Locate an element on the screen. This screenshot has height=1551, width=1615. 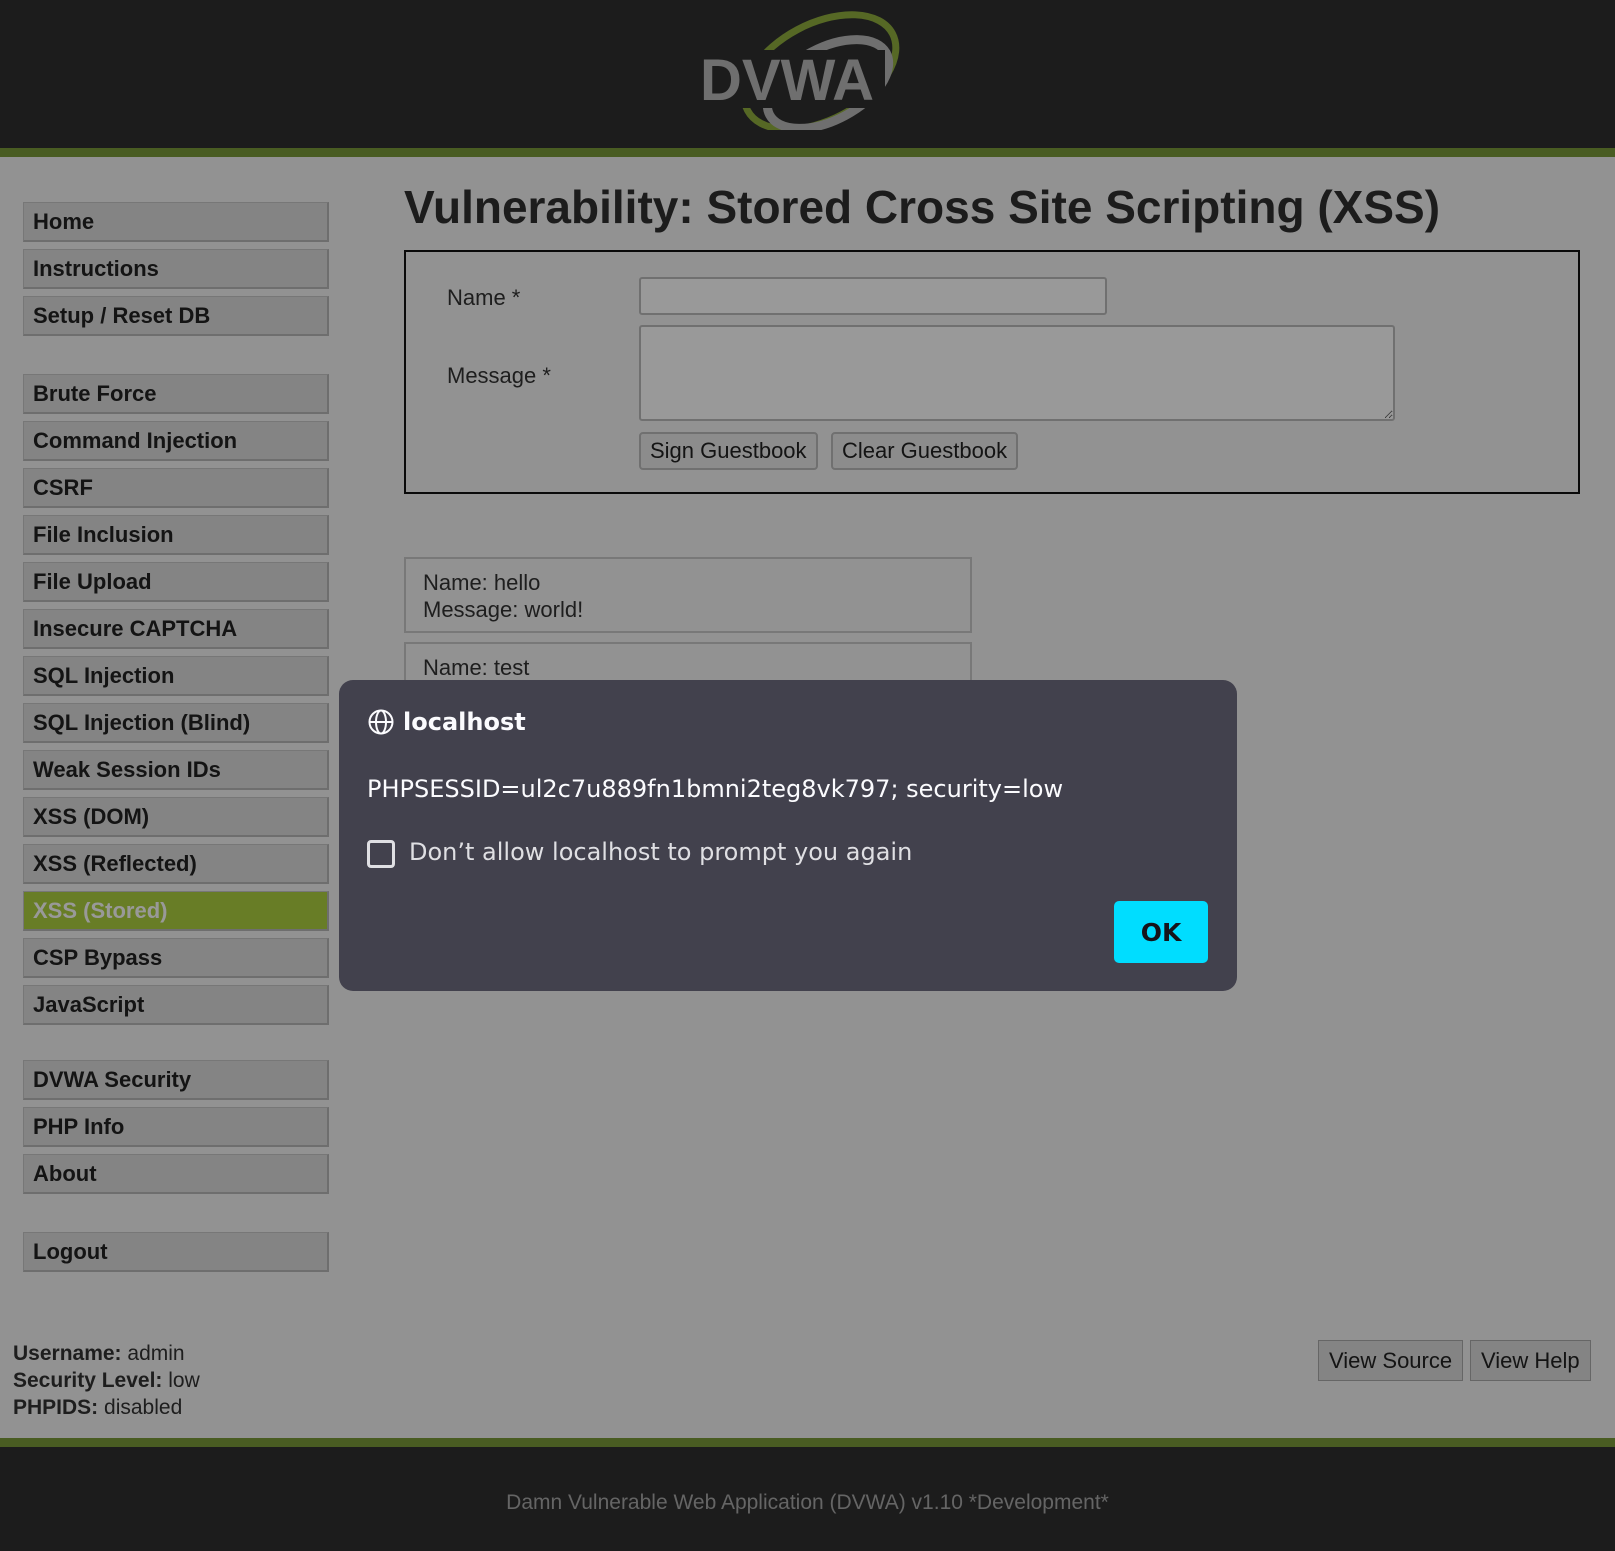
globe-icon is located at coordinates (381, 722).